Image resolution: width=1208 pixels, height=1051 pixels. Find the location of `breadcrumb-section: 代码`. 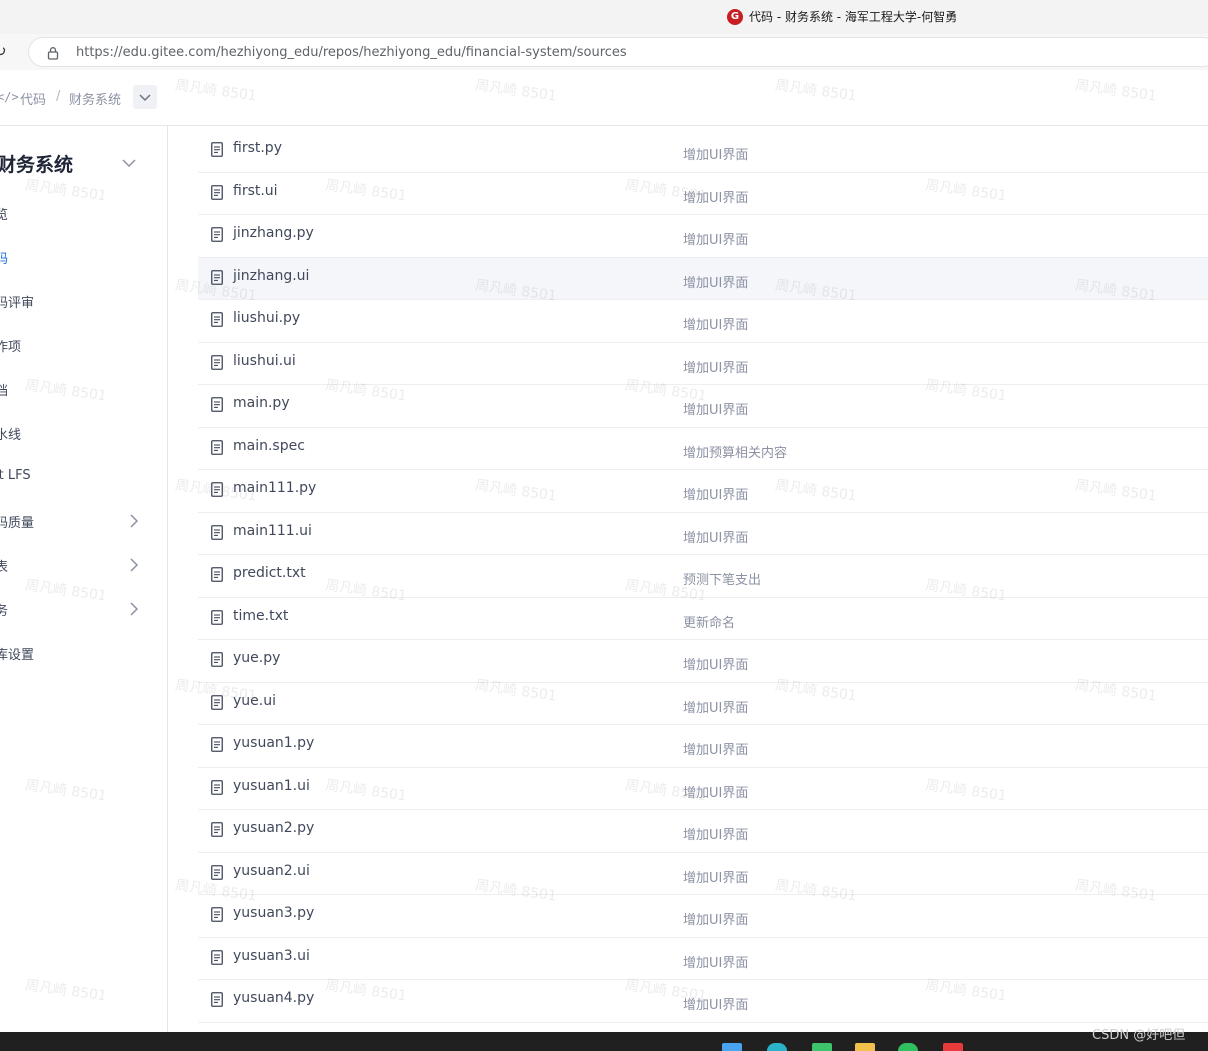

breadcrumb-section: 代码 is located at coordinates (33, 98).